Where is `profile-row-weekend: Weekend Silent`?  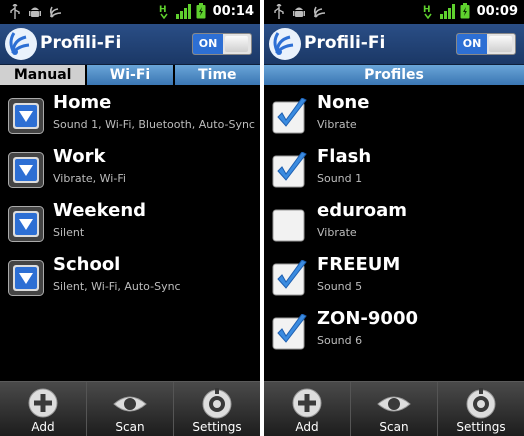 profile-row-weekend: Weekend Silent is located at coordinates (130, 223).